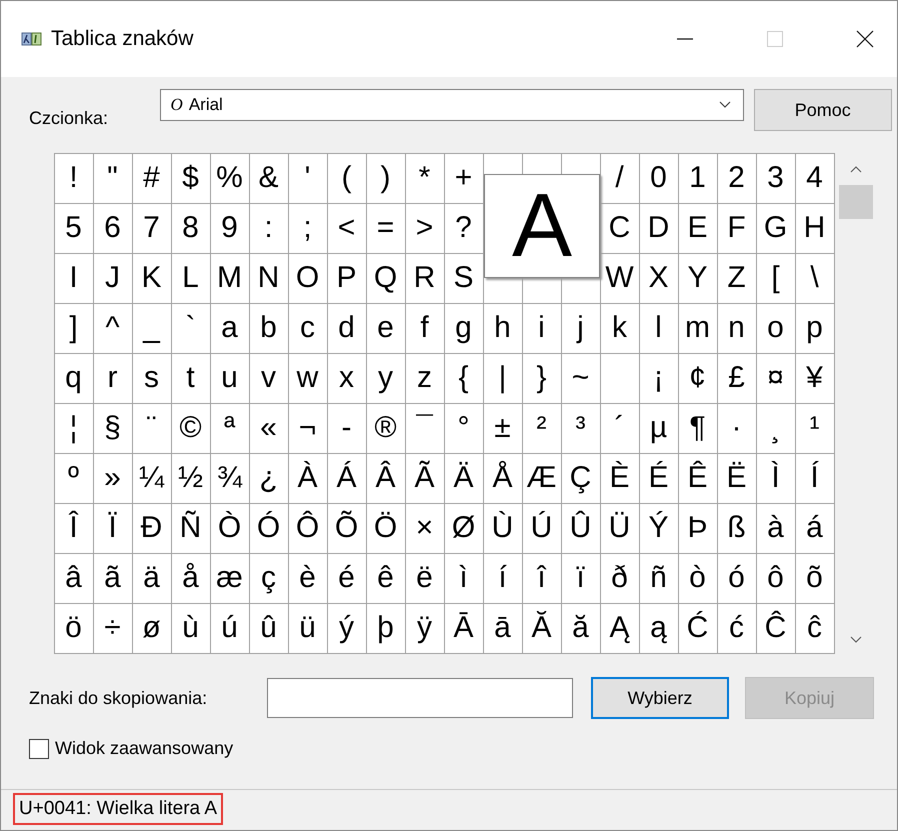  I want to click on character-cell: Ð, so click(151, 528).